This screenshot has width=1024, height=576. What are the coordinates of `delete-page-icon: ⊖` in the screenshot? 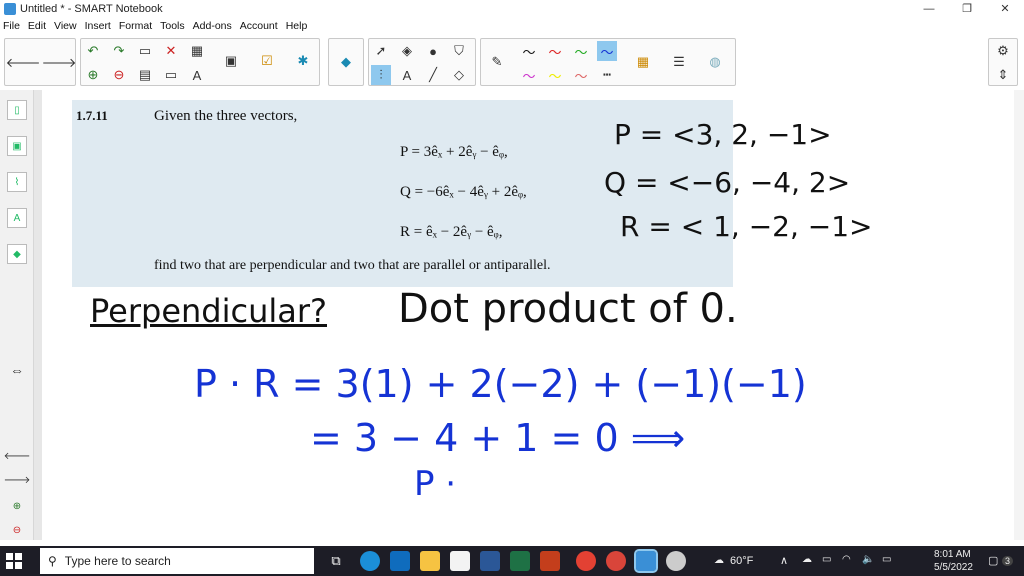 It's located at (119, 75).